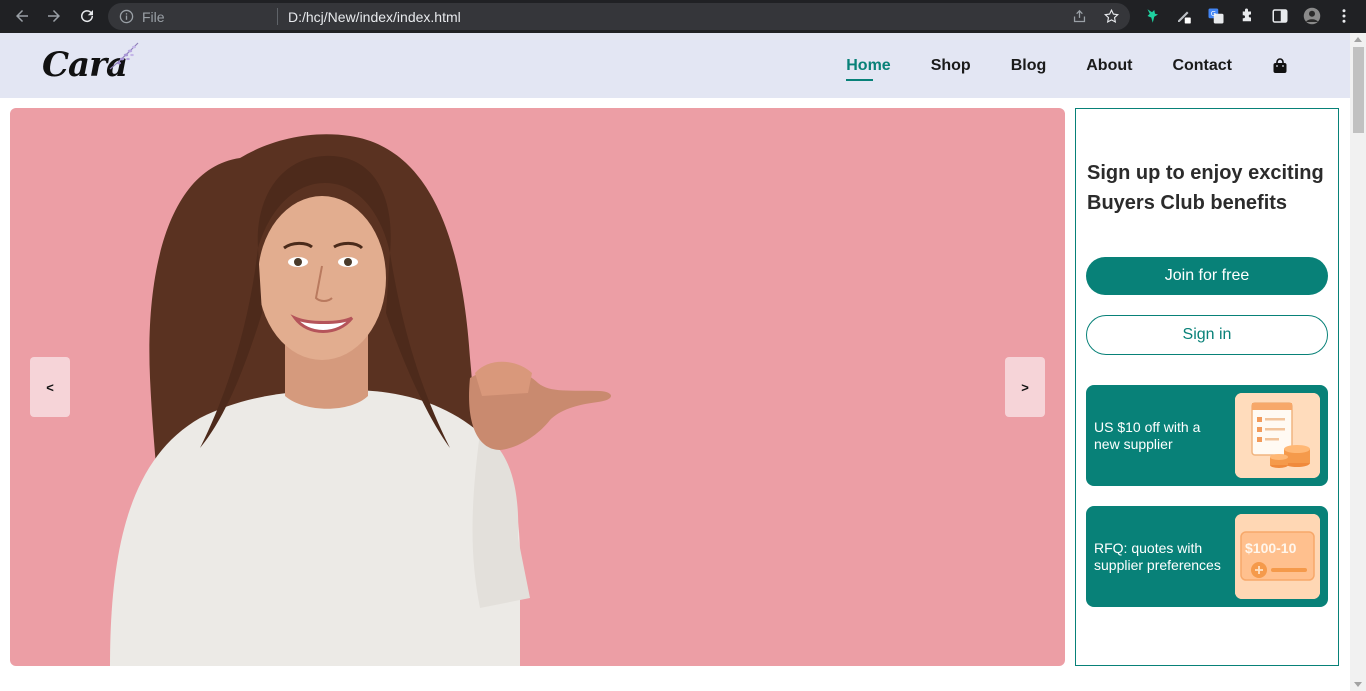  What do you see at coordinates (374, 17) in the screenshot?
I see `url-text: D:/hcj/New/index/index.html` at bounding box center [374, 17].